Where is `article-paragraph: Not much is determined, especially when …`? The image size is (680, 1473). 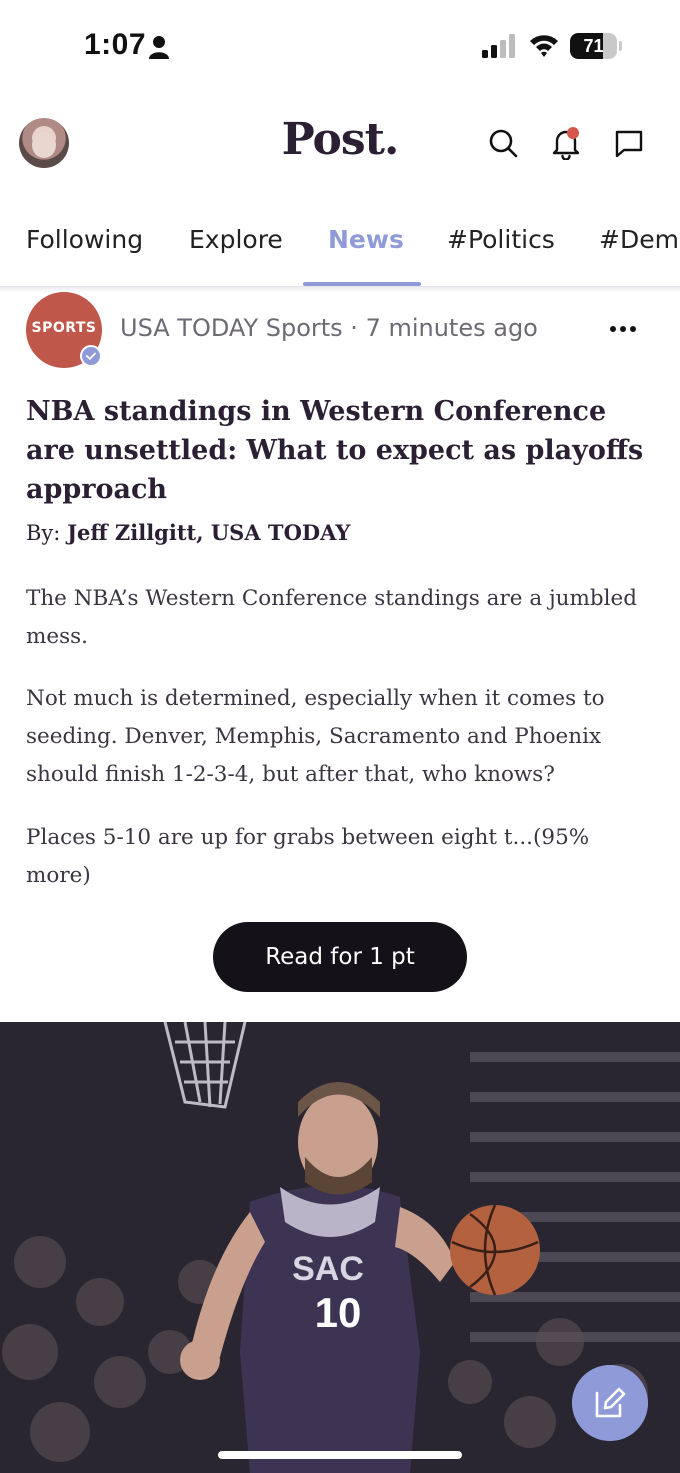 article-paragraph: Not much is determined, especially when … is located at coordinates (315, 736).